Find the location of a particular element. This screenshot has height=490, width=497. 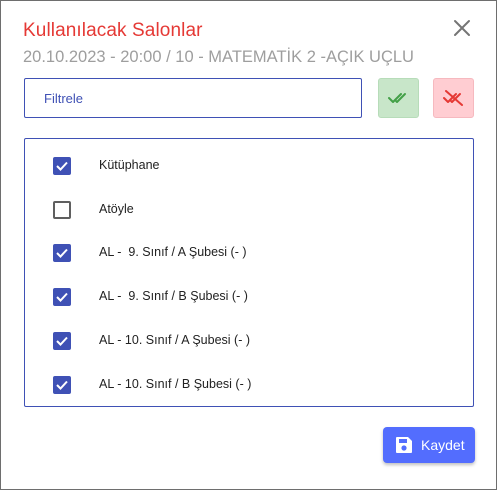

select-all-button is located at coordinates (398, 98).